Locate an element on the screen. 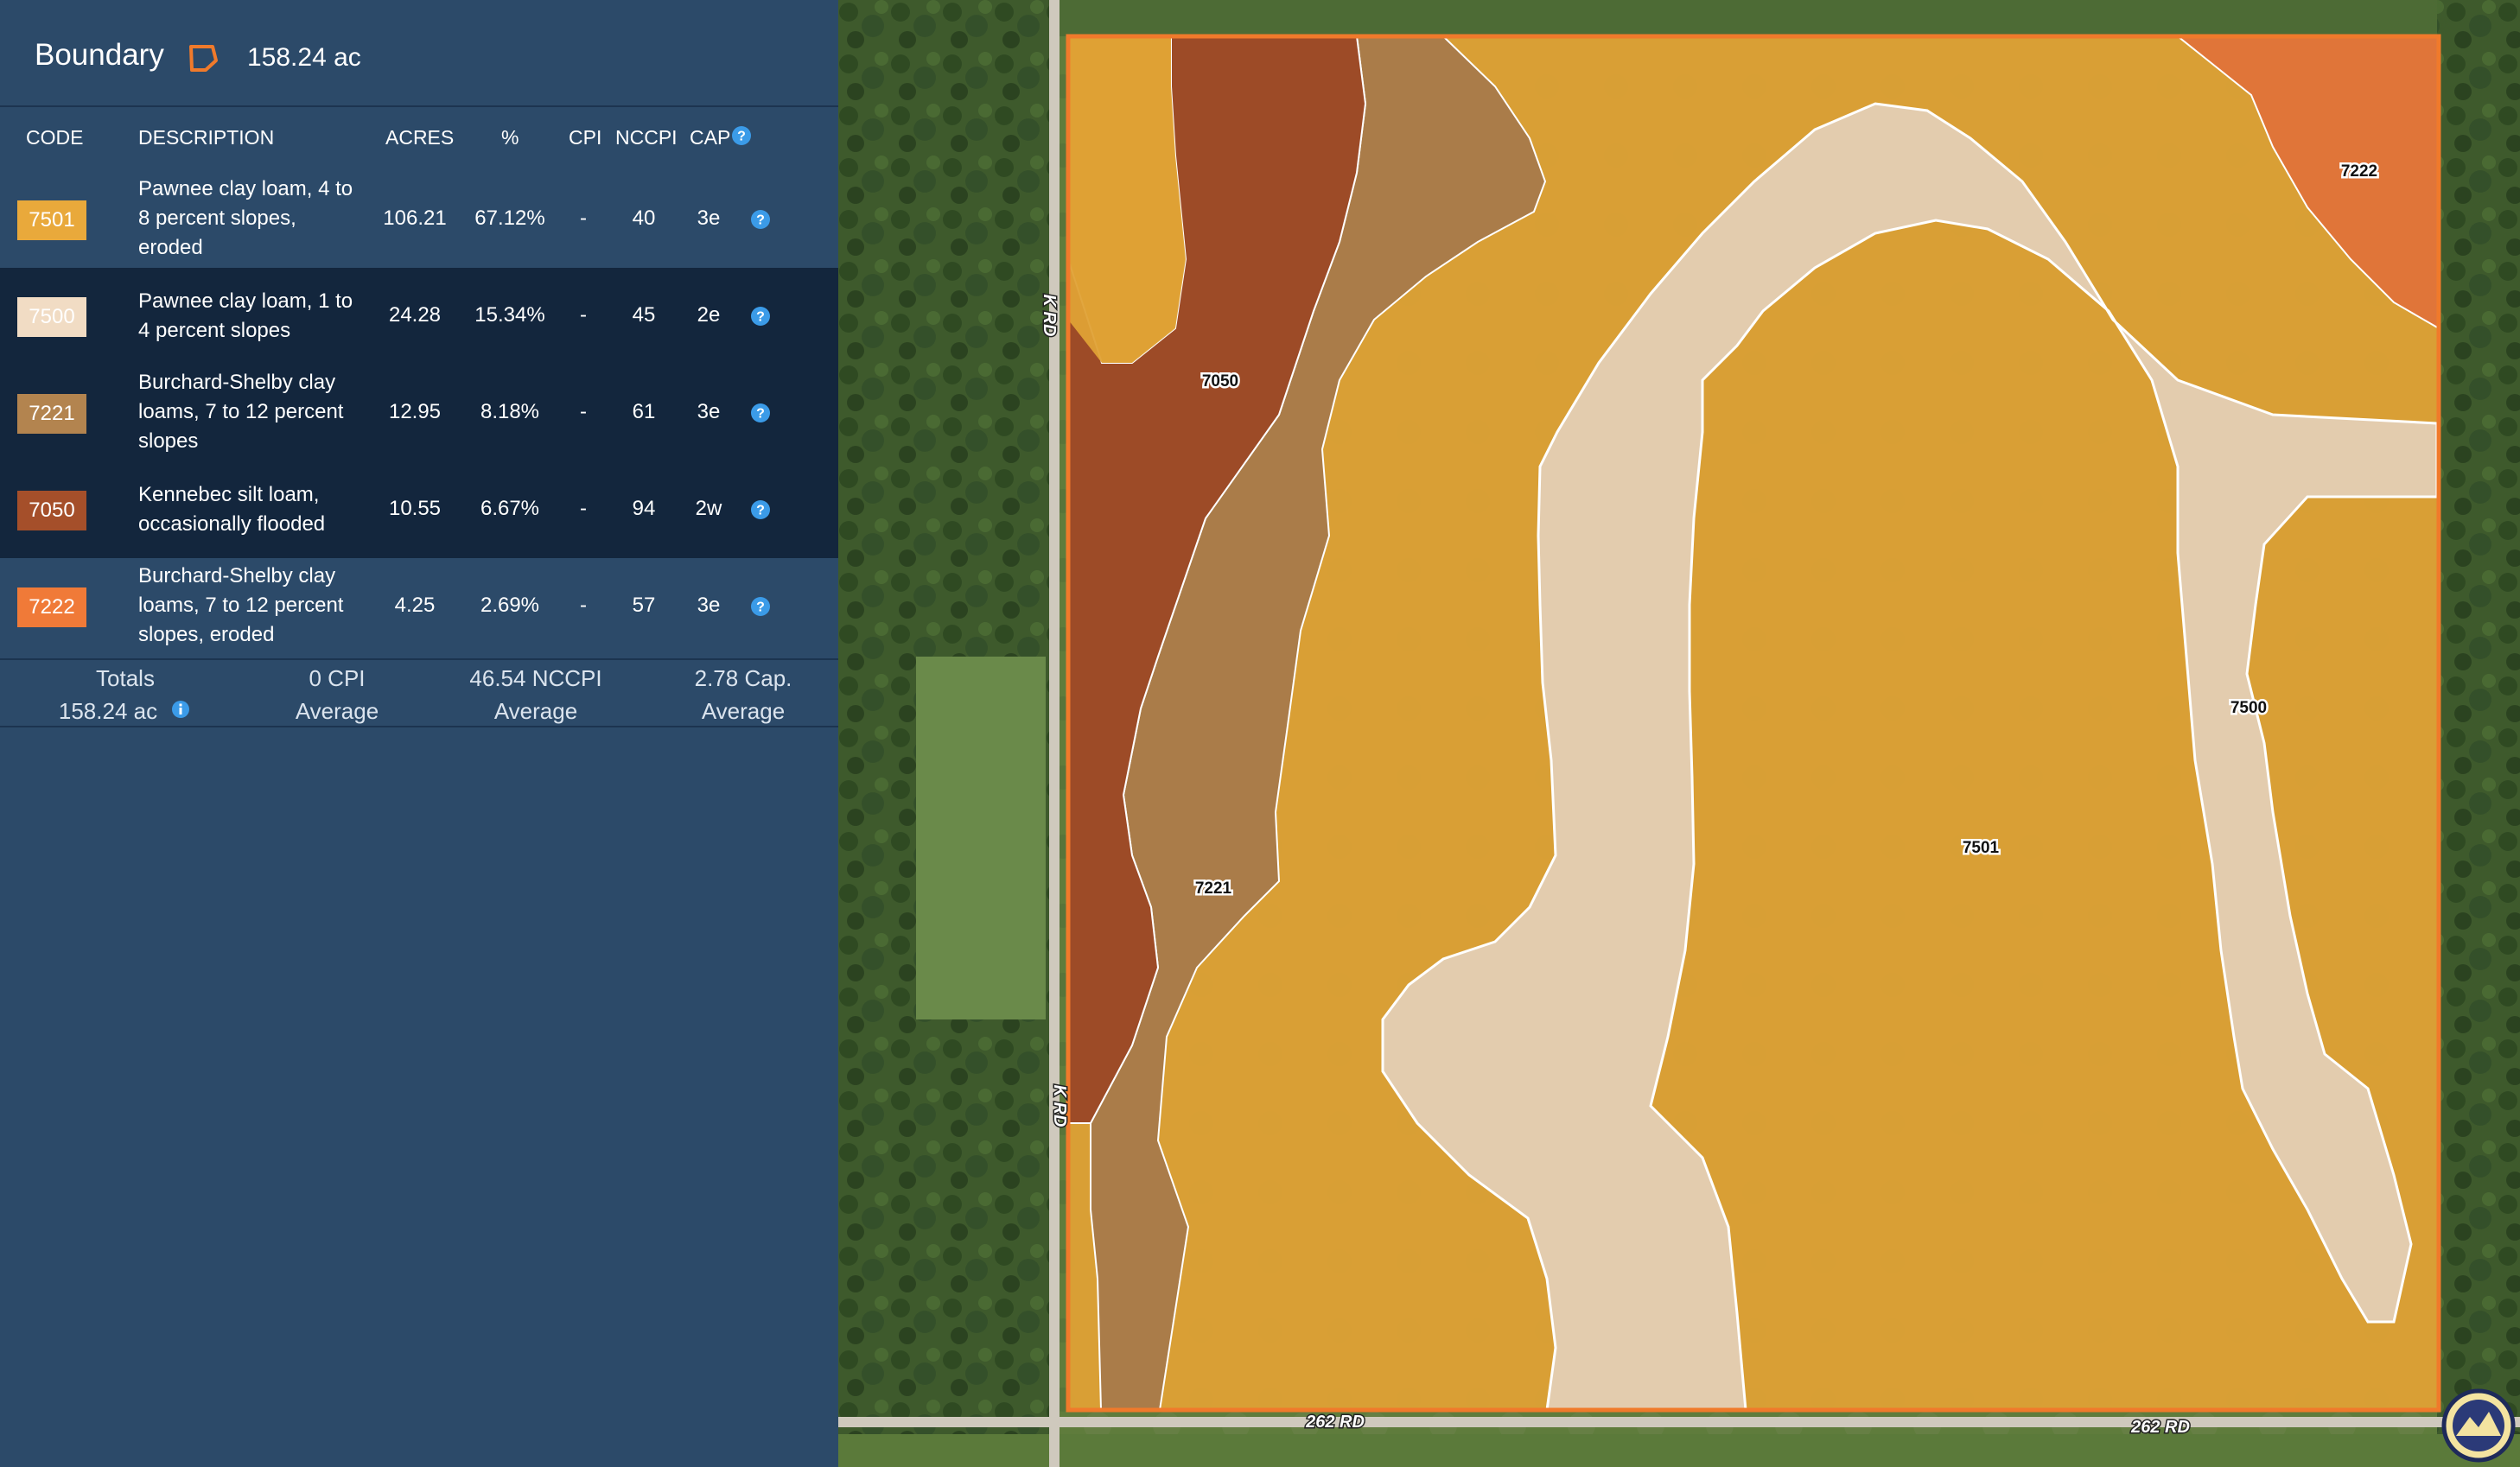 The image size is (2520, 1467). header-percent: % is located at coordinates (510, 137).